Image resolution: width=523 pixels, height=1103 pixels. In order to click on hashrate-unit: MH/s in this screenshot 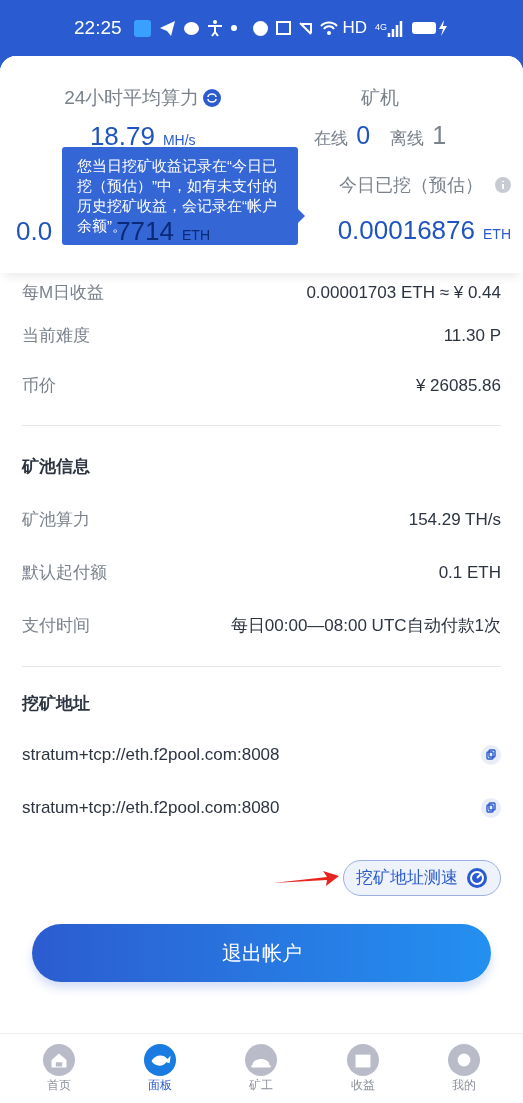, I will do `click(179, 140)`.